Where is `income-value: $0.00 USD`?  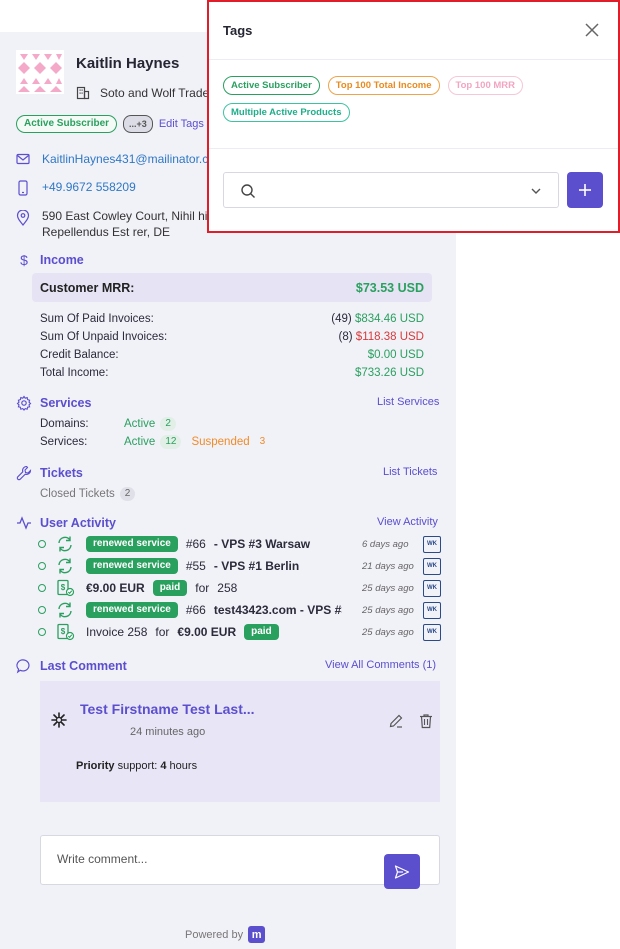 income-value: $0.00 USD is located at coordinates (395, 355).